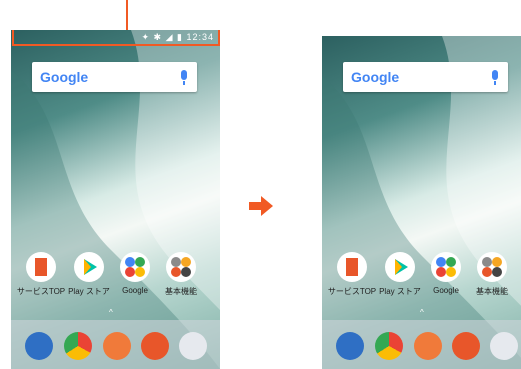  I want to click on callout-line, so click(127, 15).